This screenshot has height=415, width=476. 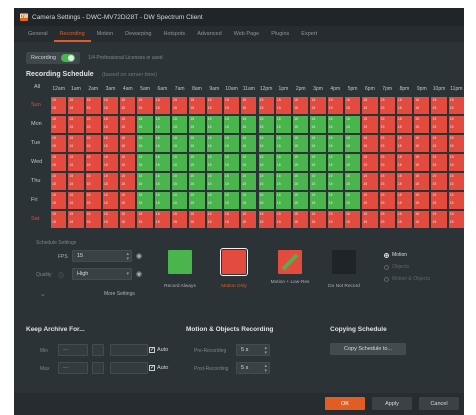 I want to click on tab-plugins: Plugins, so click(x=280, y=34).